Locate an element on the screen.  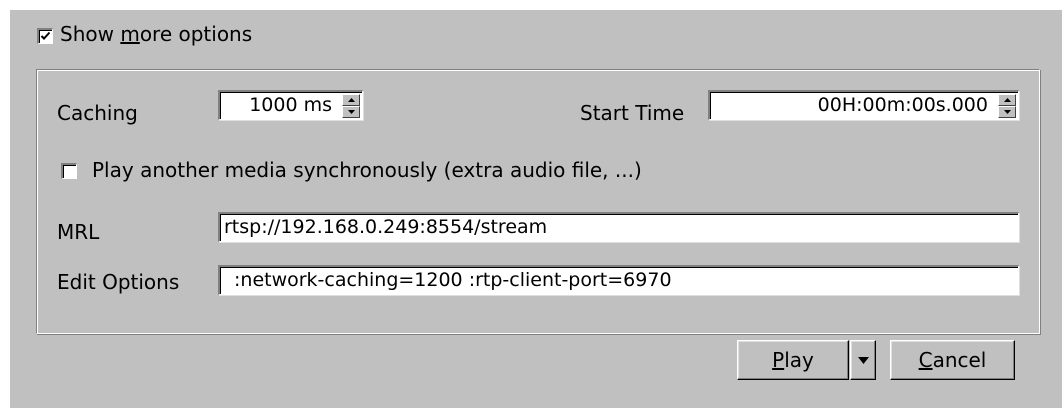
cancel-button: Cancel is located at coordinates (952, 360).